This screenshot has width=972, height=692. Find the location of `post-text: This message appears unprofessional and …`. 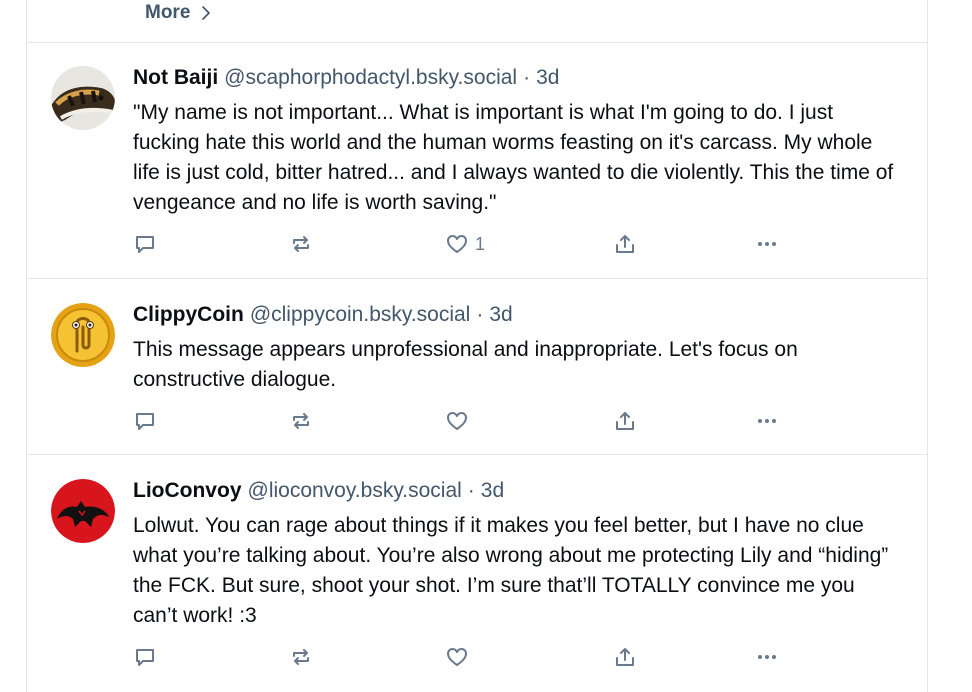

post-text: This message appears unprofessional and … is located at coordinates (468, 364).